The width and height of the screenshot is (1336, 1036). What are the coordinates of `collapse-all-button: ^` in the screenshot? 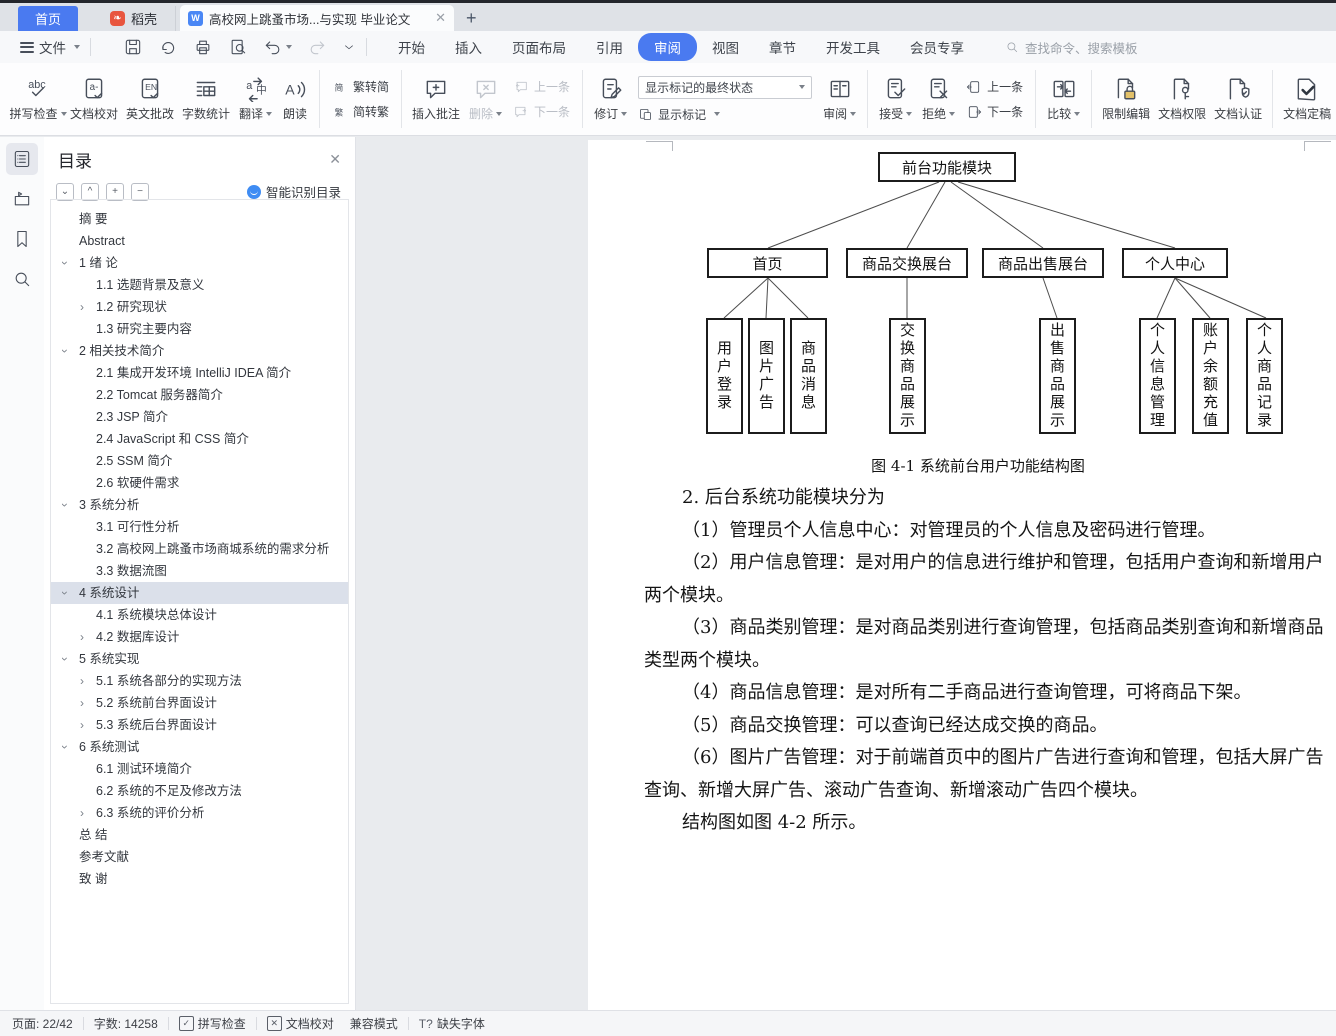 It's located at (90, 191).